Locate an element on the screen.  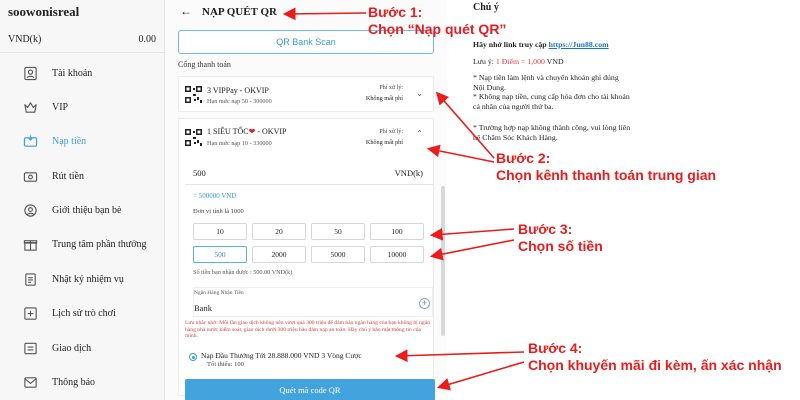
channel-title: 1 SIÊU TỐC❤ - OKVIP is located at coordinates (246, 131).